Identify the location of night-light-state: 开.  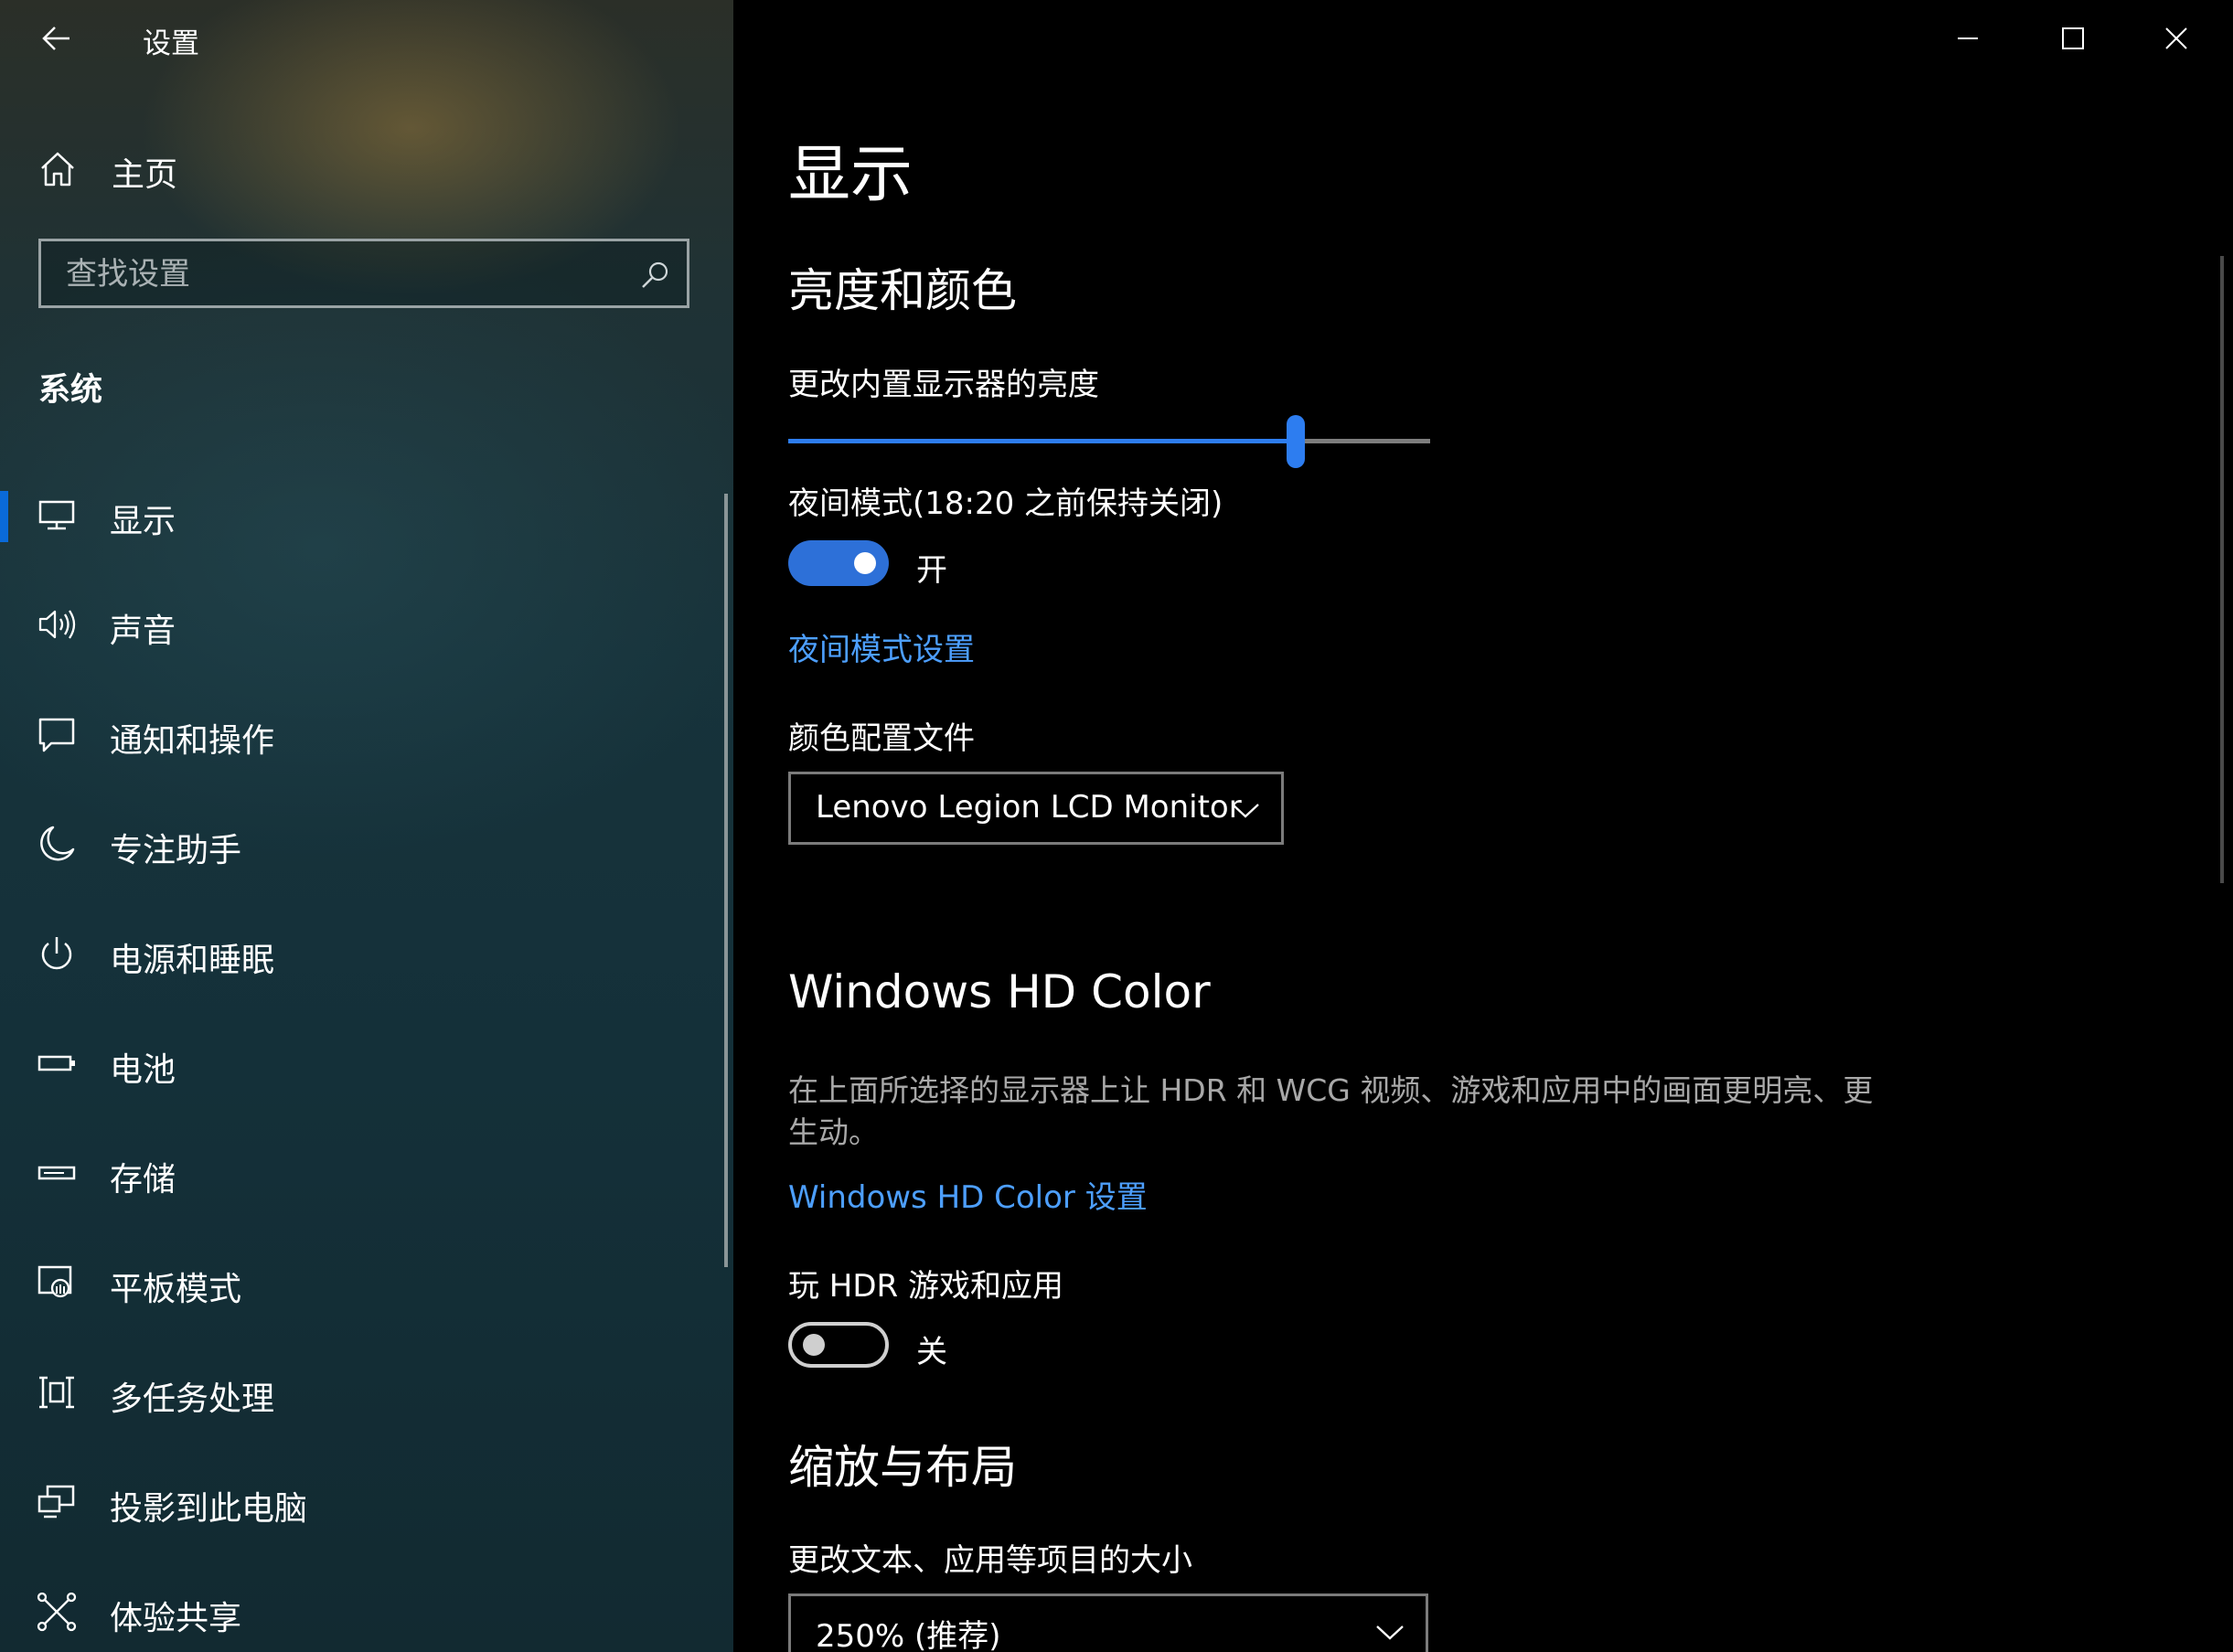
(931, 570).